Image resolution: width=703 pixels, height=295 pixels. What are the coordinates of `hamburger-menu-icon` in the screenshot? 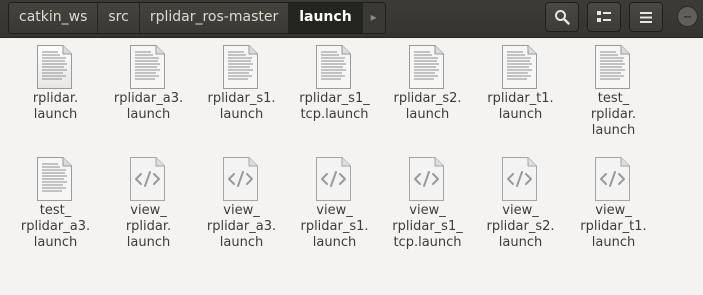 It's located at (646, 17).